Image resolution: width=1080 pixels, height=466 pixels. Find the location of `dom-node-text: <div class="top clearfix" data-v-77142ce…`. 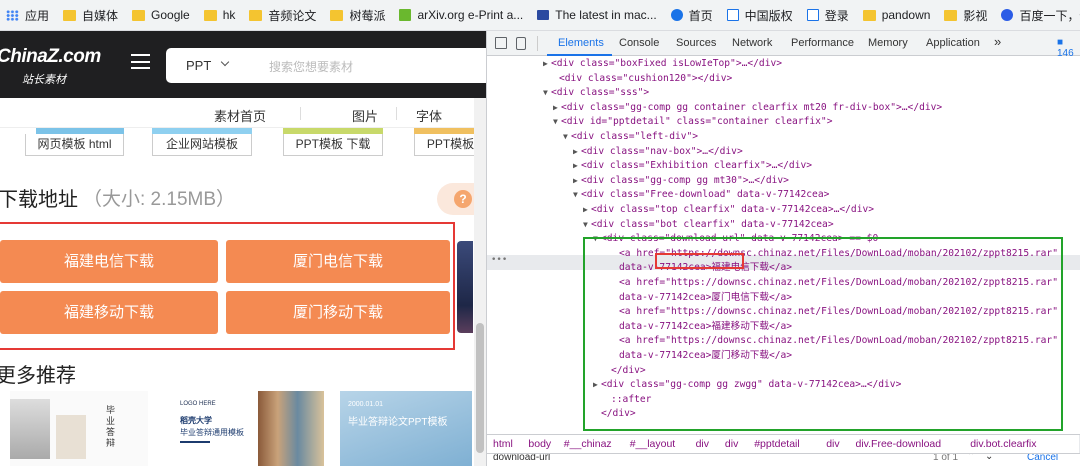

dom-node-text: <div class="top clearfix" data-v-77142ce… is located at coordinates (733, 209).